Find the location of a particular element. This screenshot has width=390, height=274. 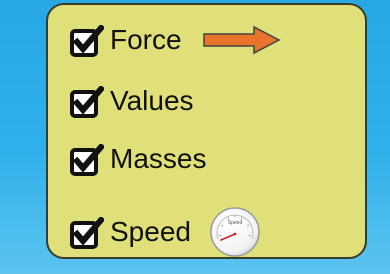

masses-option: Masses is located at coordinates (138, 159).